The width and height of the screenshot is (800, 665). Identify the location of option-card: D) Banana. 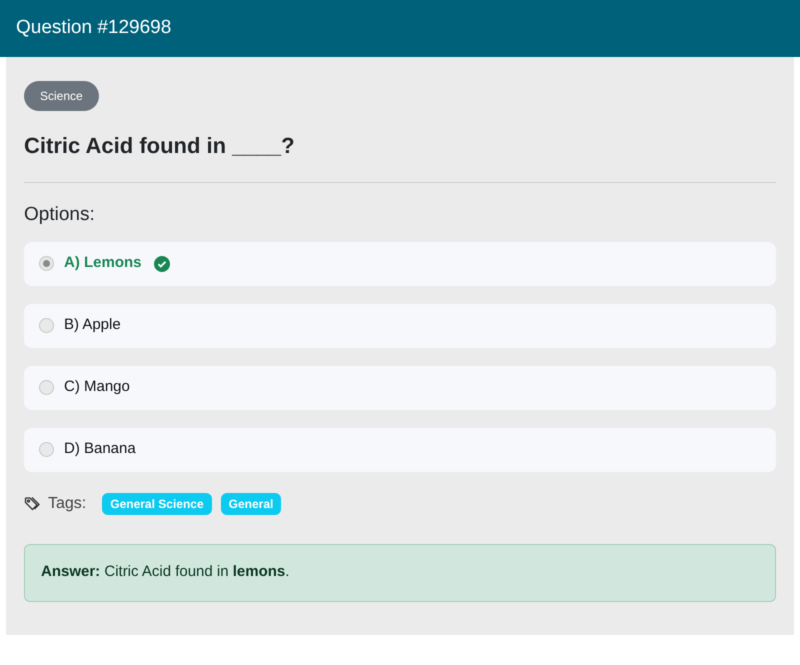
(400, 450).